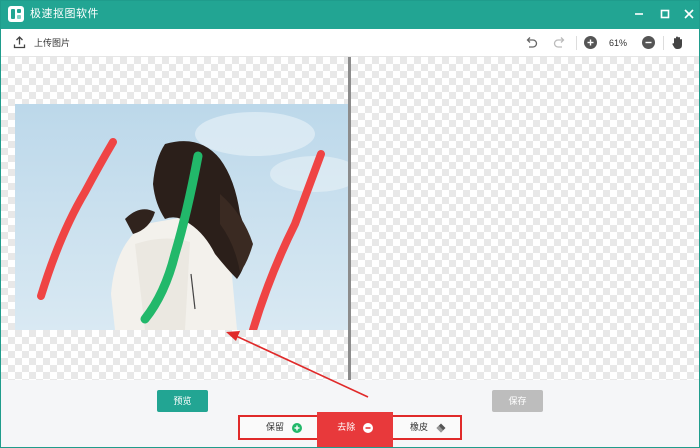 This screenshot has width=700, height=448. Describe the element at coordinates (52, 43) in the screenshot. I see `upload-image-button: 上传图片` at that location.